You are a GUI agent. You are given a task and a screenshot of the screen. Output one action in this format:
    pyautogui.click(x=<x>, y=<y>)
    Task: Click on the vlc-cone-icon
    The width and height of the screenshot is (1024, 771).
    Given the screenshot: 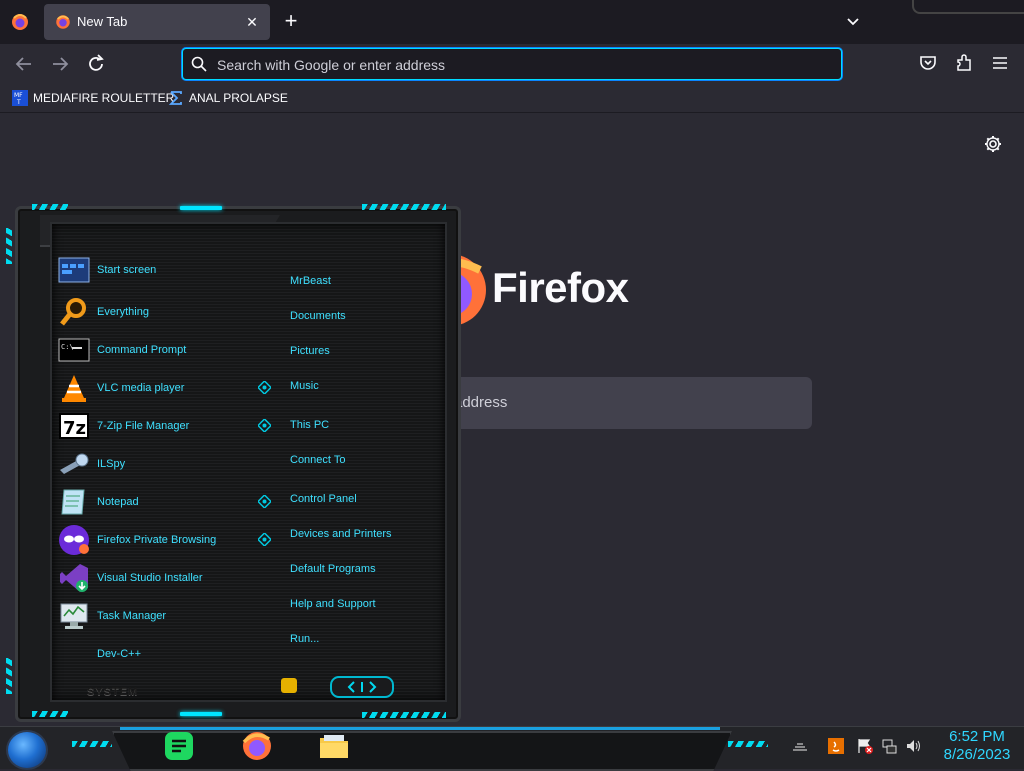 What is the action you would take?
    pyautogui.click(x=74, y=388)
    